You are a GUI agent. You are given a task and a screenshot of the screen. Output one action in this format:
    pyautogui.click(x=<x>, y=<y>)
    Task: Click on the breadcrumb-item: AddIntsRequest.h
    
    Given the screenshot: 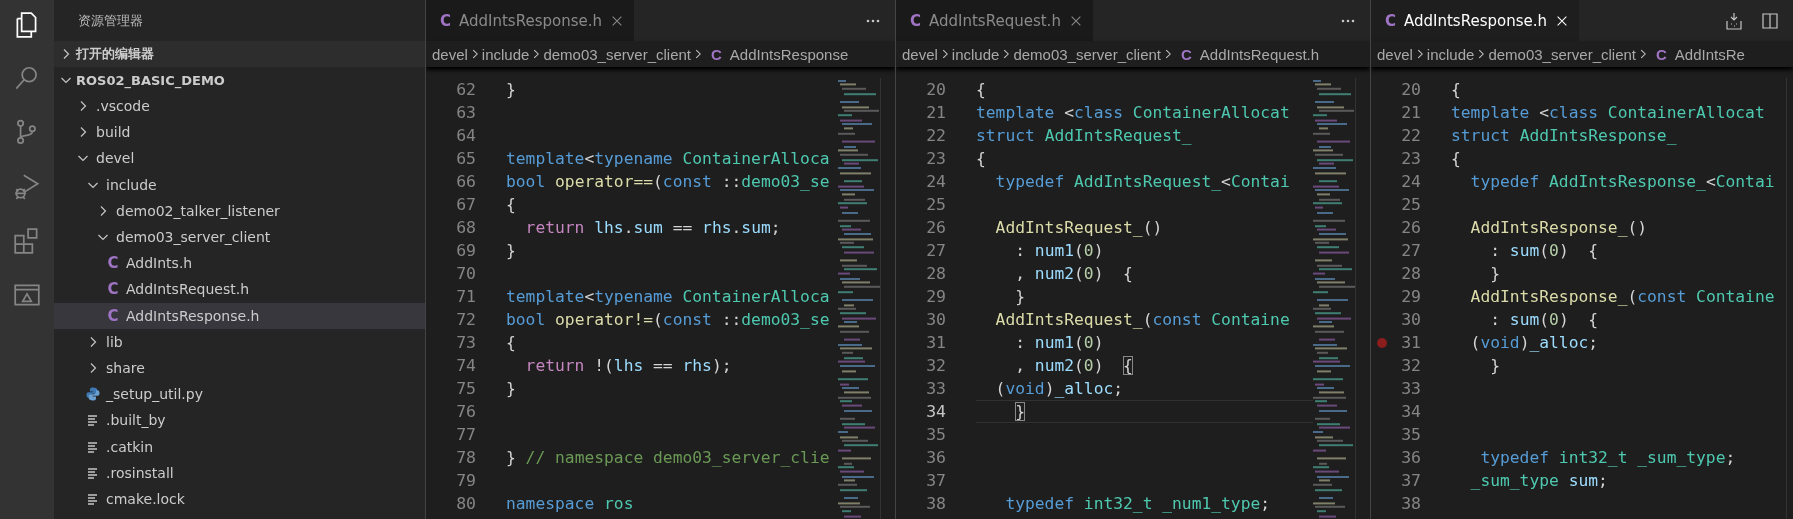 What is the action you would take?
    pyautogui.click(x=1259, y=54)
    